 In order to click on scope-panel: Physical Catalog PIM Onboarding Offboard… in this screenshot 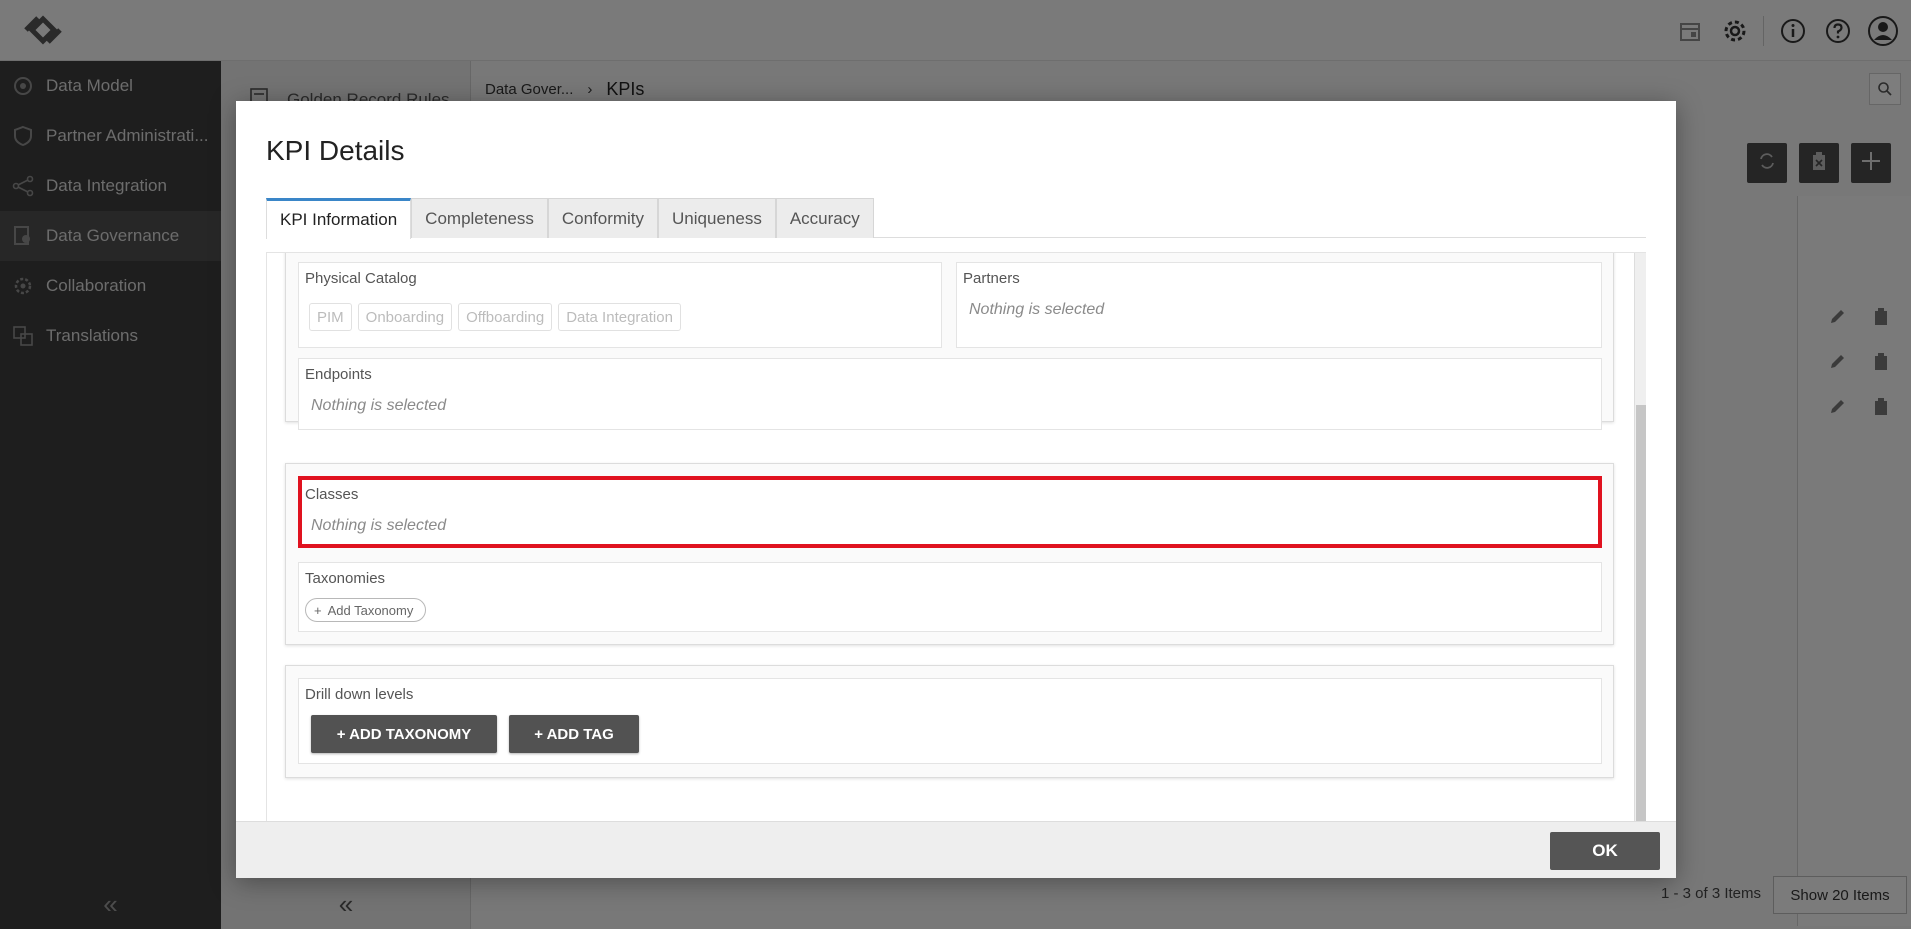, I will do `click(949, 341)`.